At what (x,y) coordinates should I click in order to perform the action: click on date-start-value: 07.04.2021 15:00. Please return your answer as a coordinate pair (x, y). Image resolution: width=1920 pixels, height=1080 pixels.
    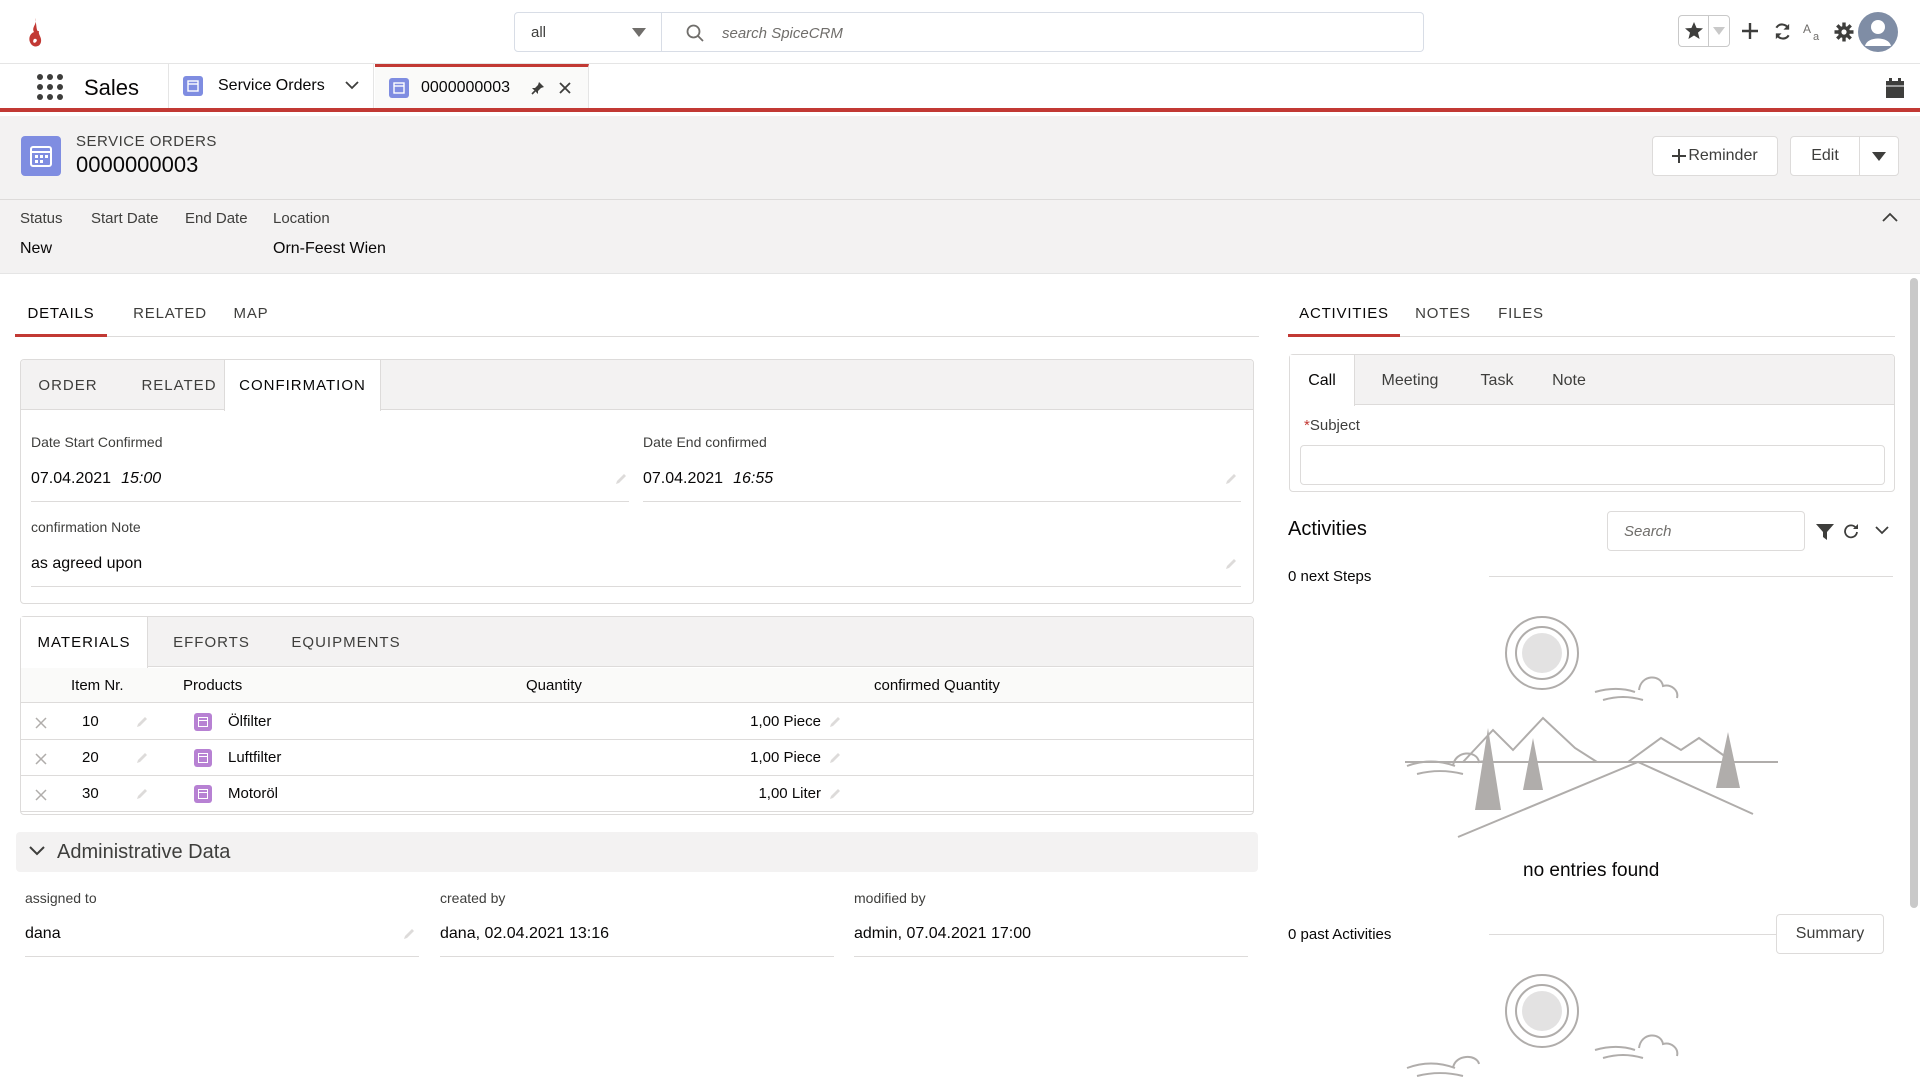
    Looking at the image, I should click on (96, 479).